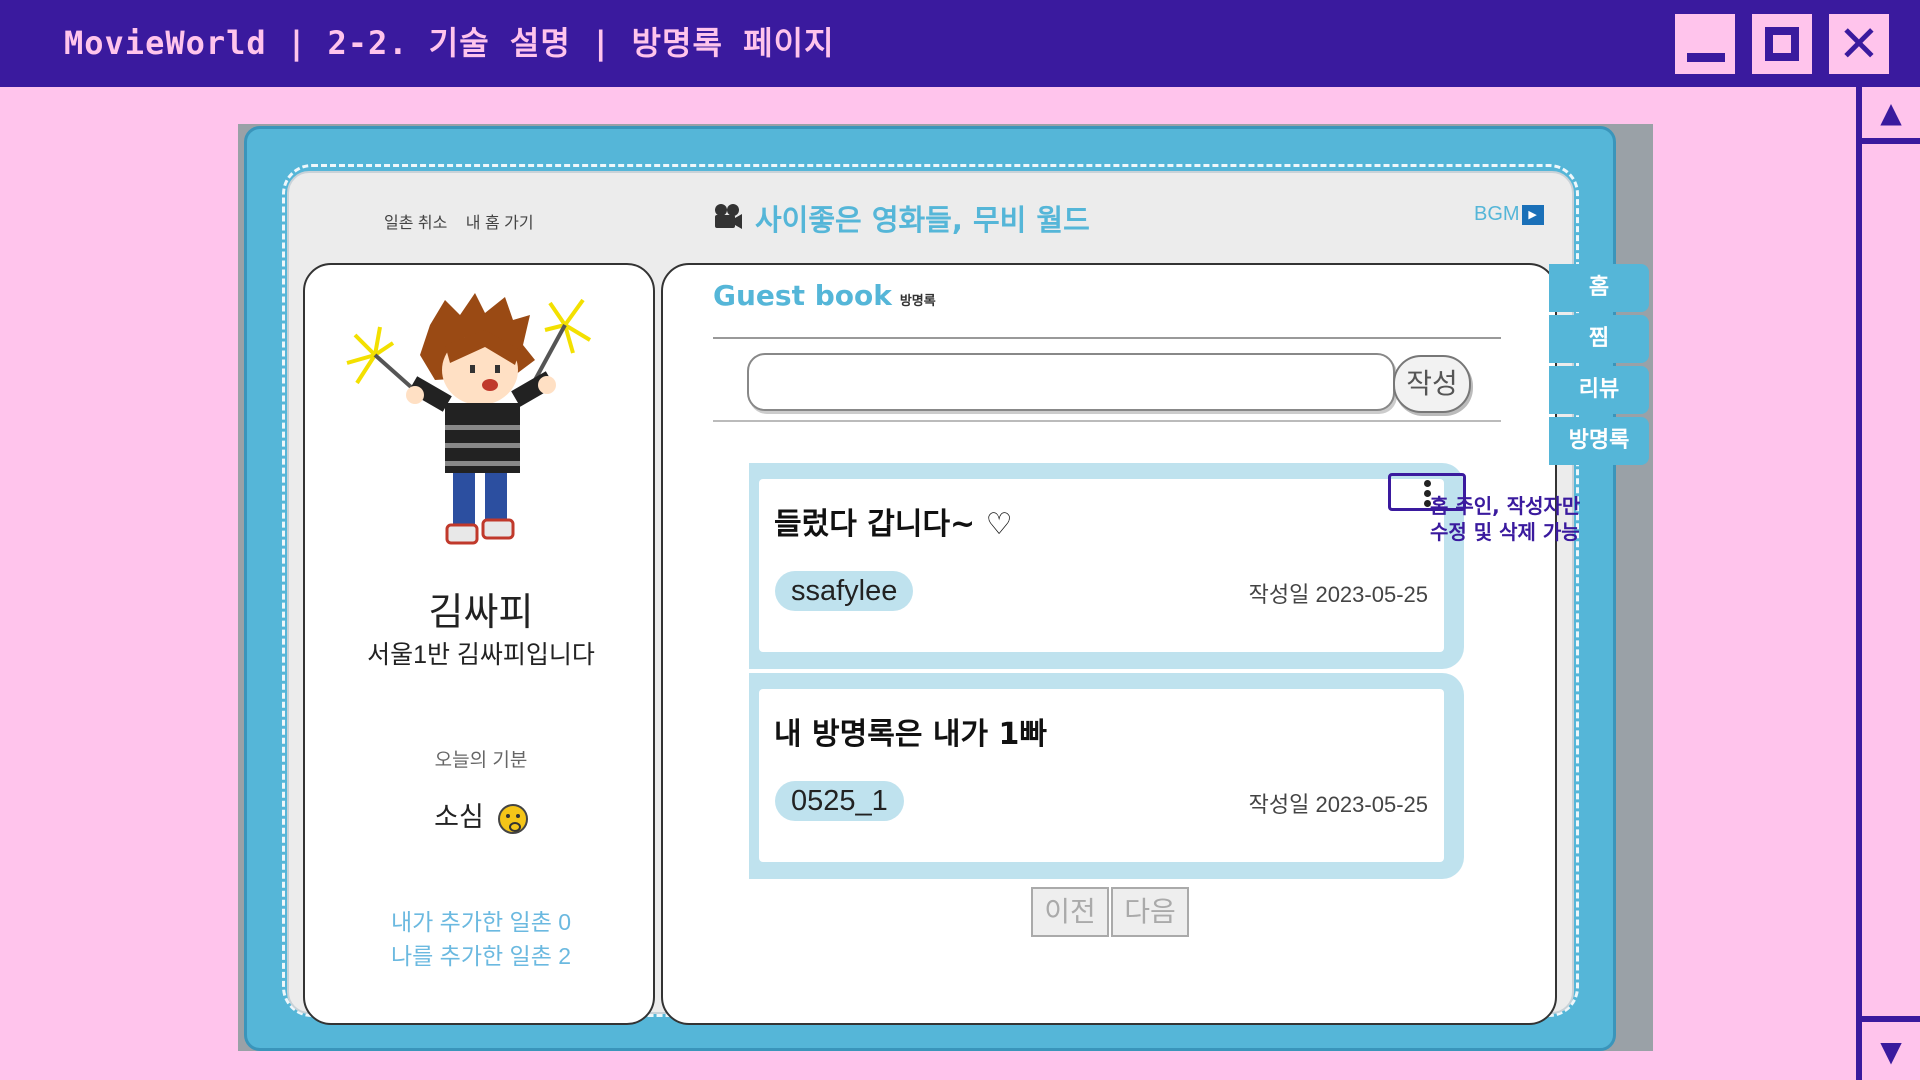 The image size is (1920, 1080). Describe the element at coordinates (911, 734) in the screenshot. I see `entry-message: 내 방명록은 내가 1빠` at that location.